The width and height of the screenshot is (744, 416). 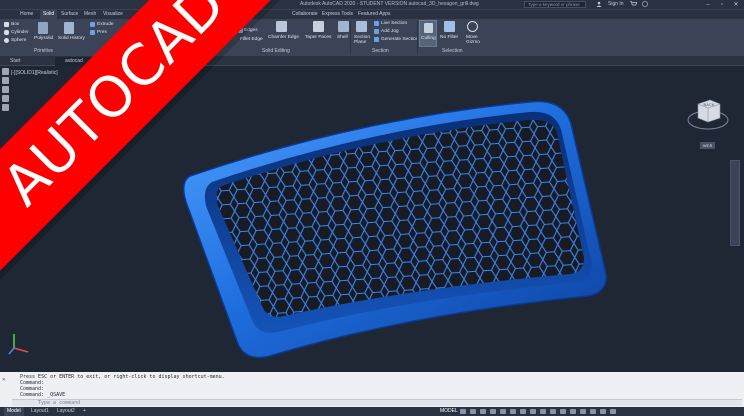 I want to click on tab-express-tools: Express Tools, so click(x=337, y=14).